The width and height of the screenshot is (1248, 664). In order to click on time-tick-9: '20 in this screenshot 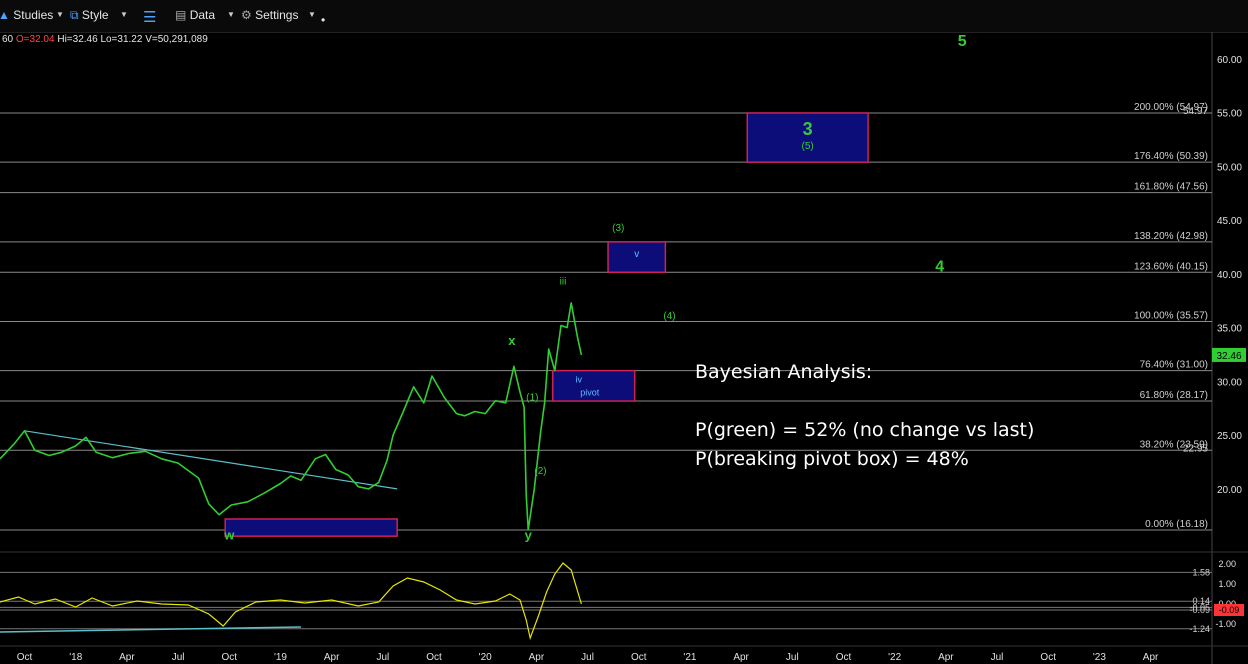, I will do `click(485, 657)`.